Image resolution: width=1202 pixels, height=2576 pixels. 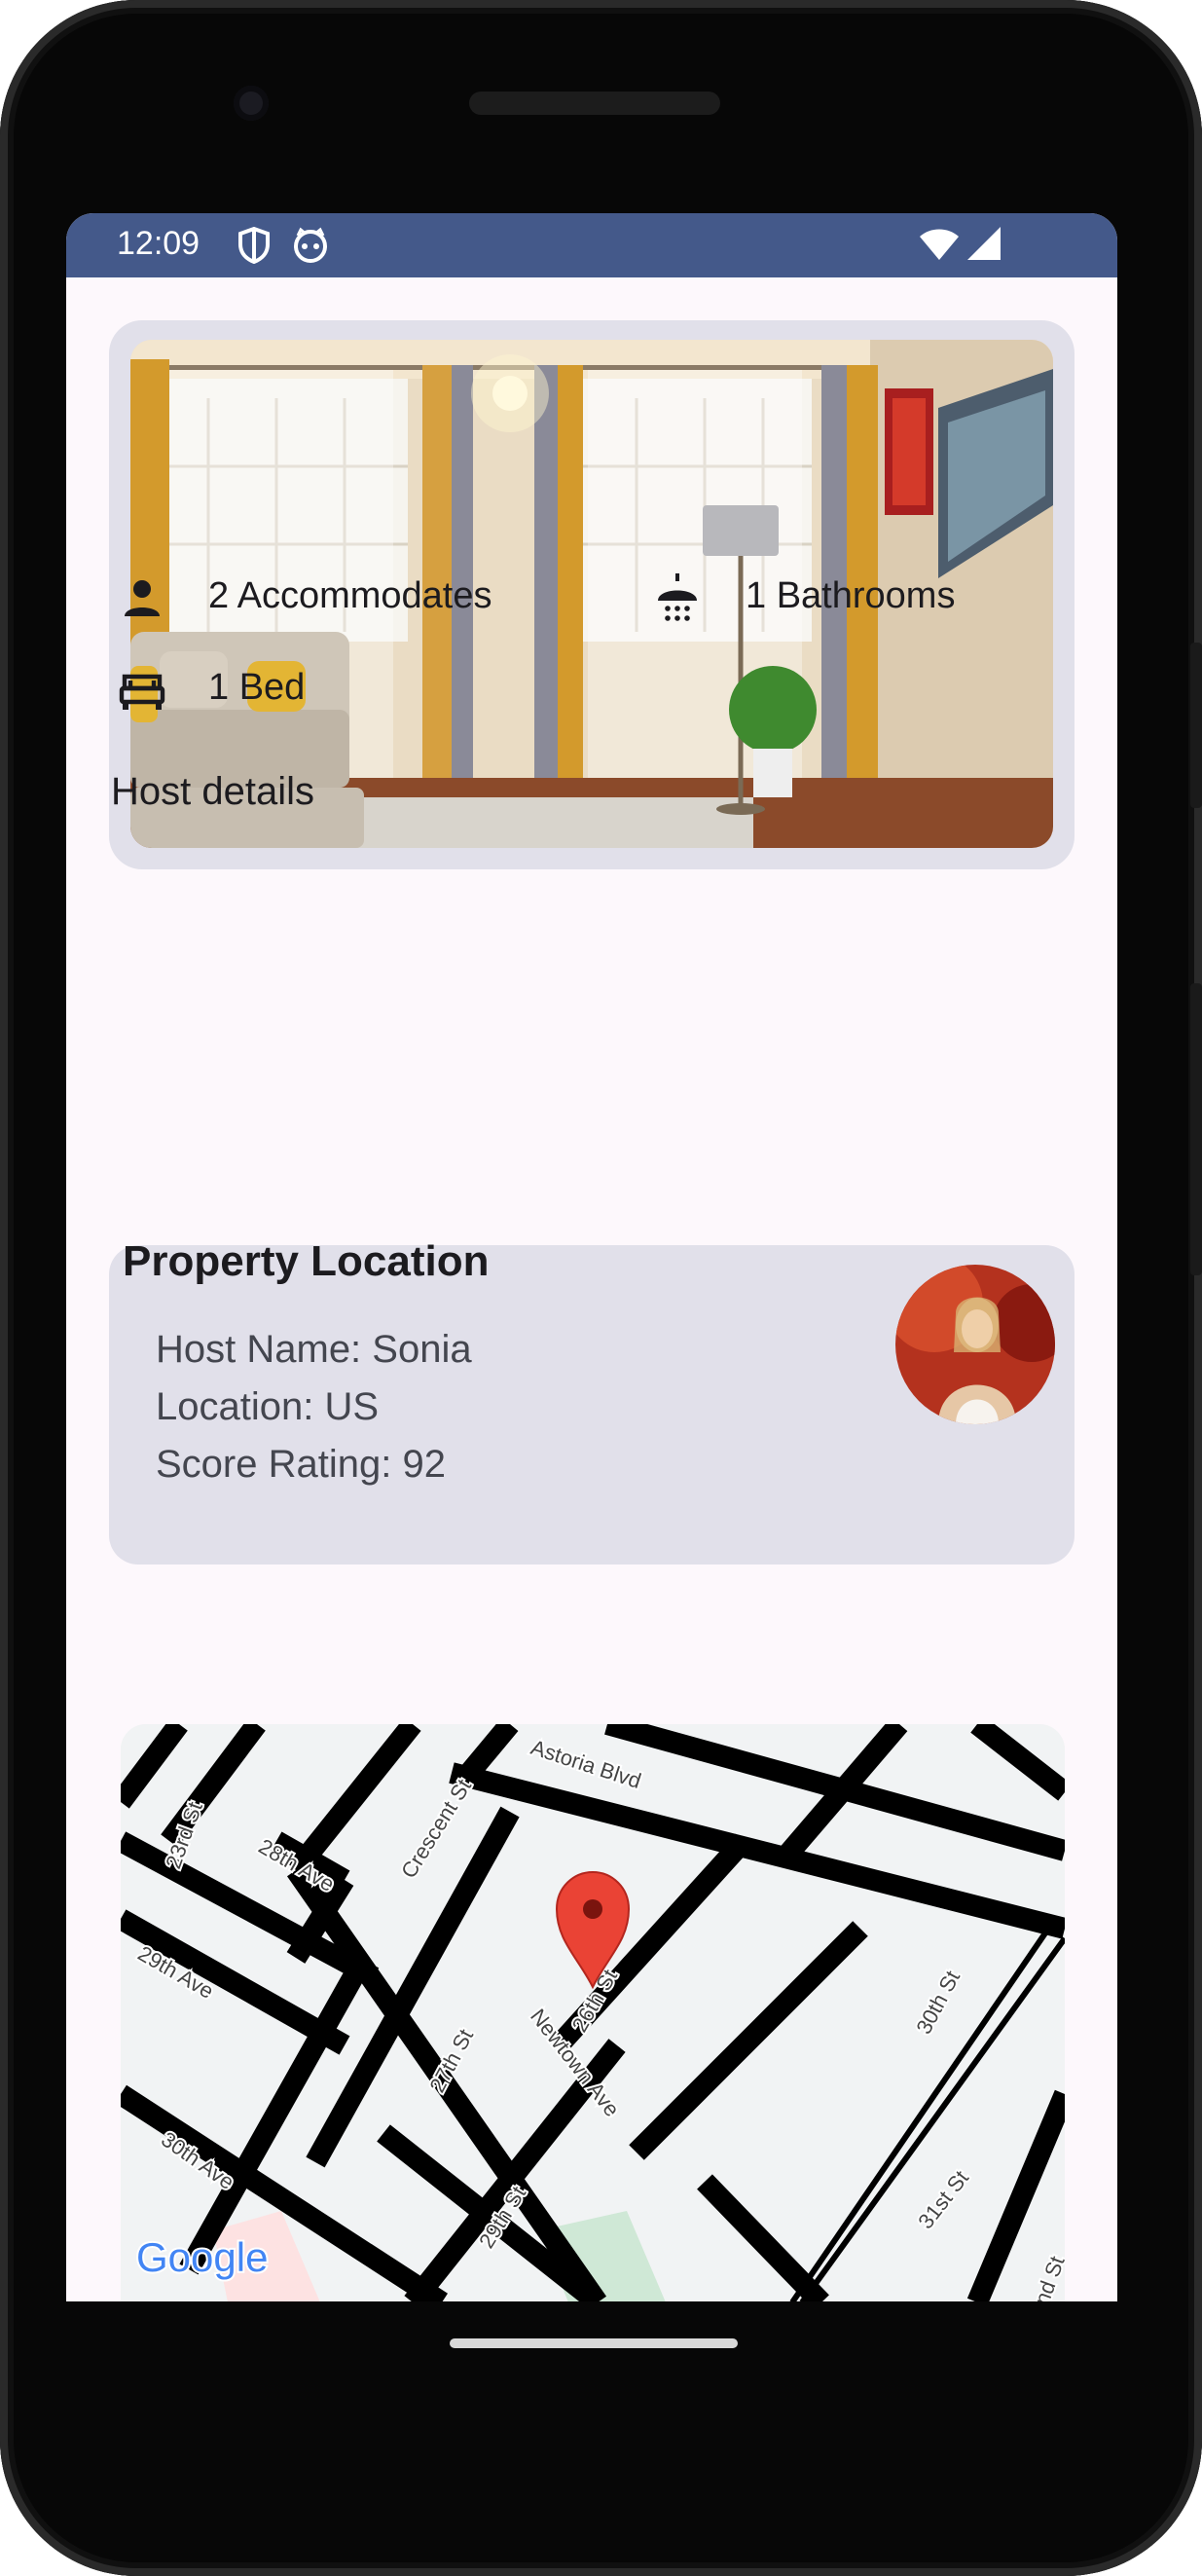 I want to click on status-time: 12:09, so click(x=158, y=243).